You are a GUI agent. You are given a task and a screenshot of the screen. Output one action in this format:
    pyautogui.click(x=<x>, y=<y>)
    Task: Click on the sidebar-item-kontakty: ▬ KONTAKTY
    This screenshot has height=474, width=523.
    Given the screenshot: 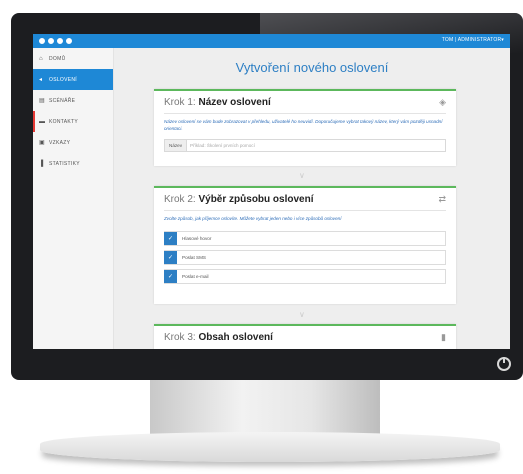 What is the action you would take?
    pyautogui.click(x=73, y=121)
    